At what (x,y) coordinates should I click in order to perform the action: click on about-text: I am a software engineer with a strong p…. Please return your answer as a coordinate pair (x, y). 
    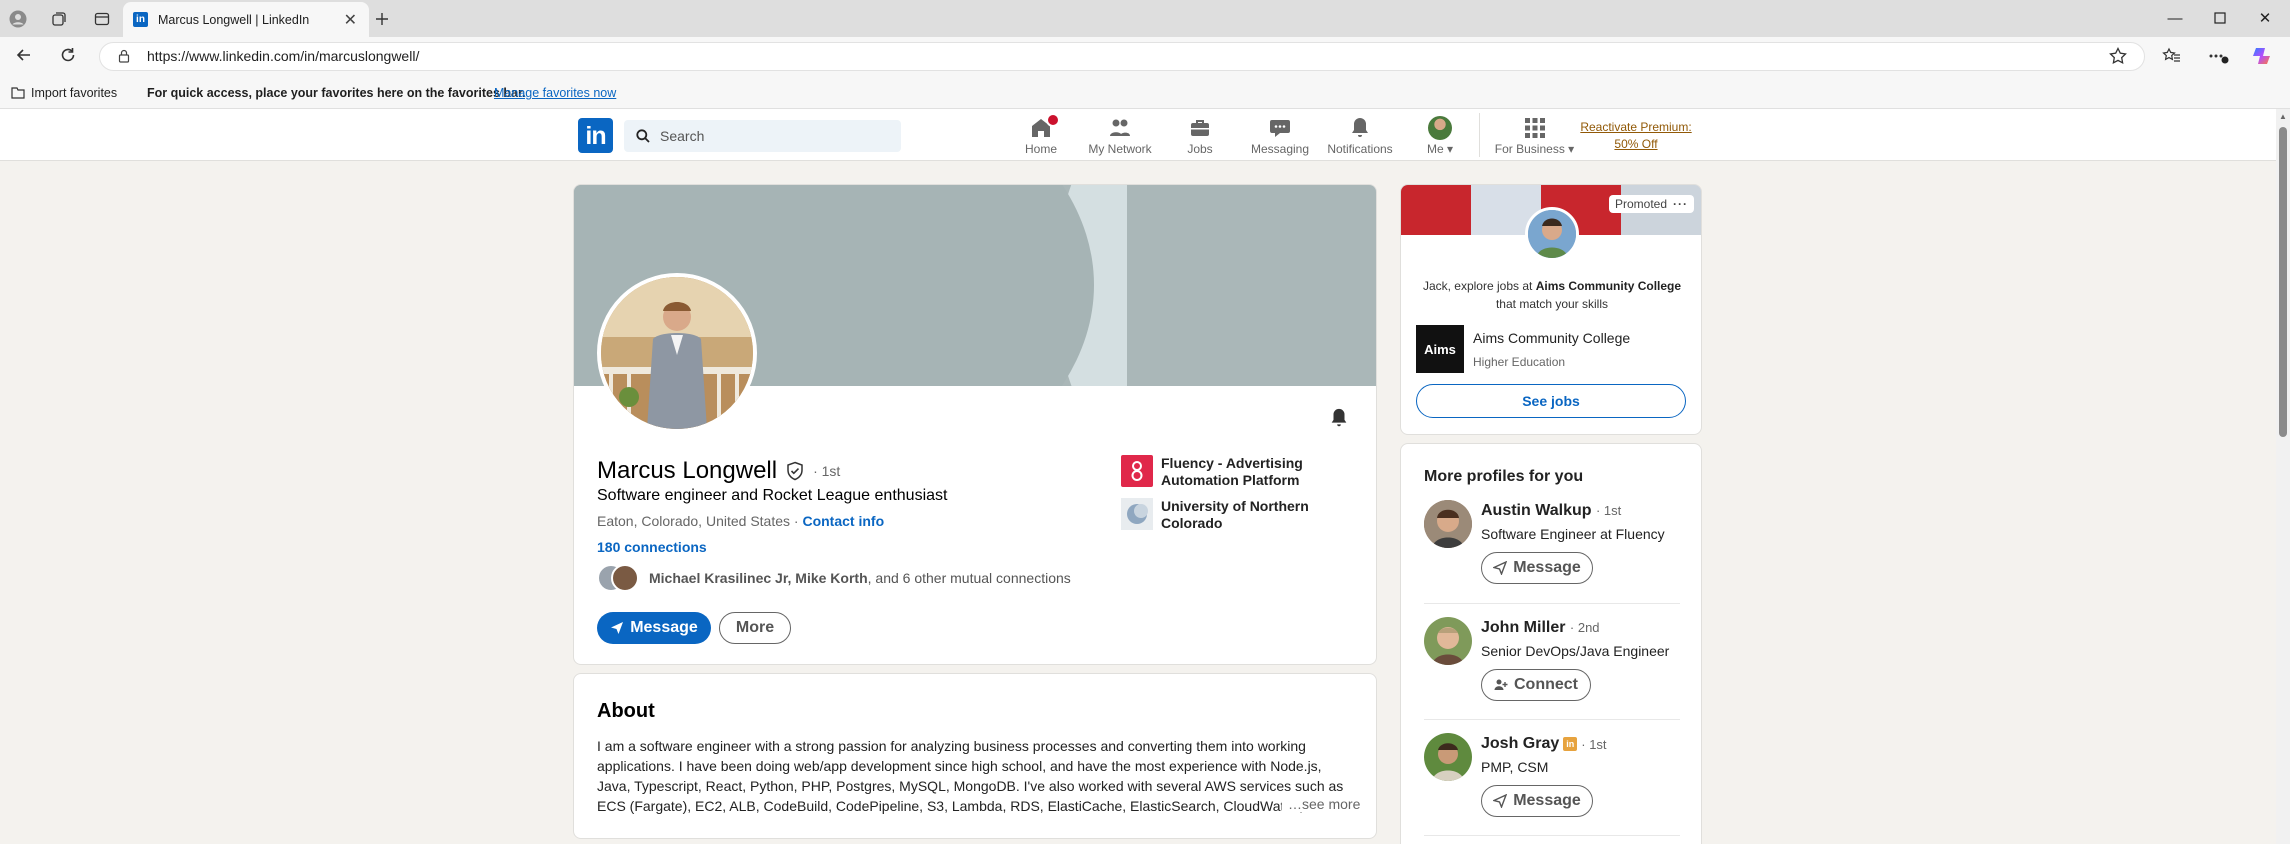
    Looking at the image, I should click on (977, 776).